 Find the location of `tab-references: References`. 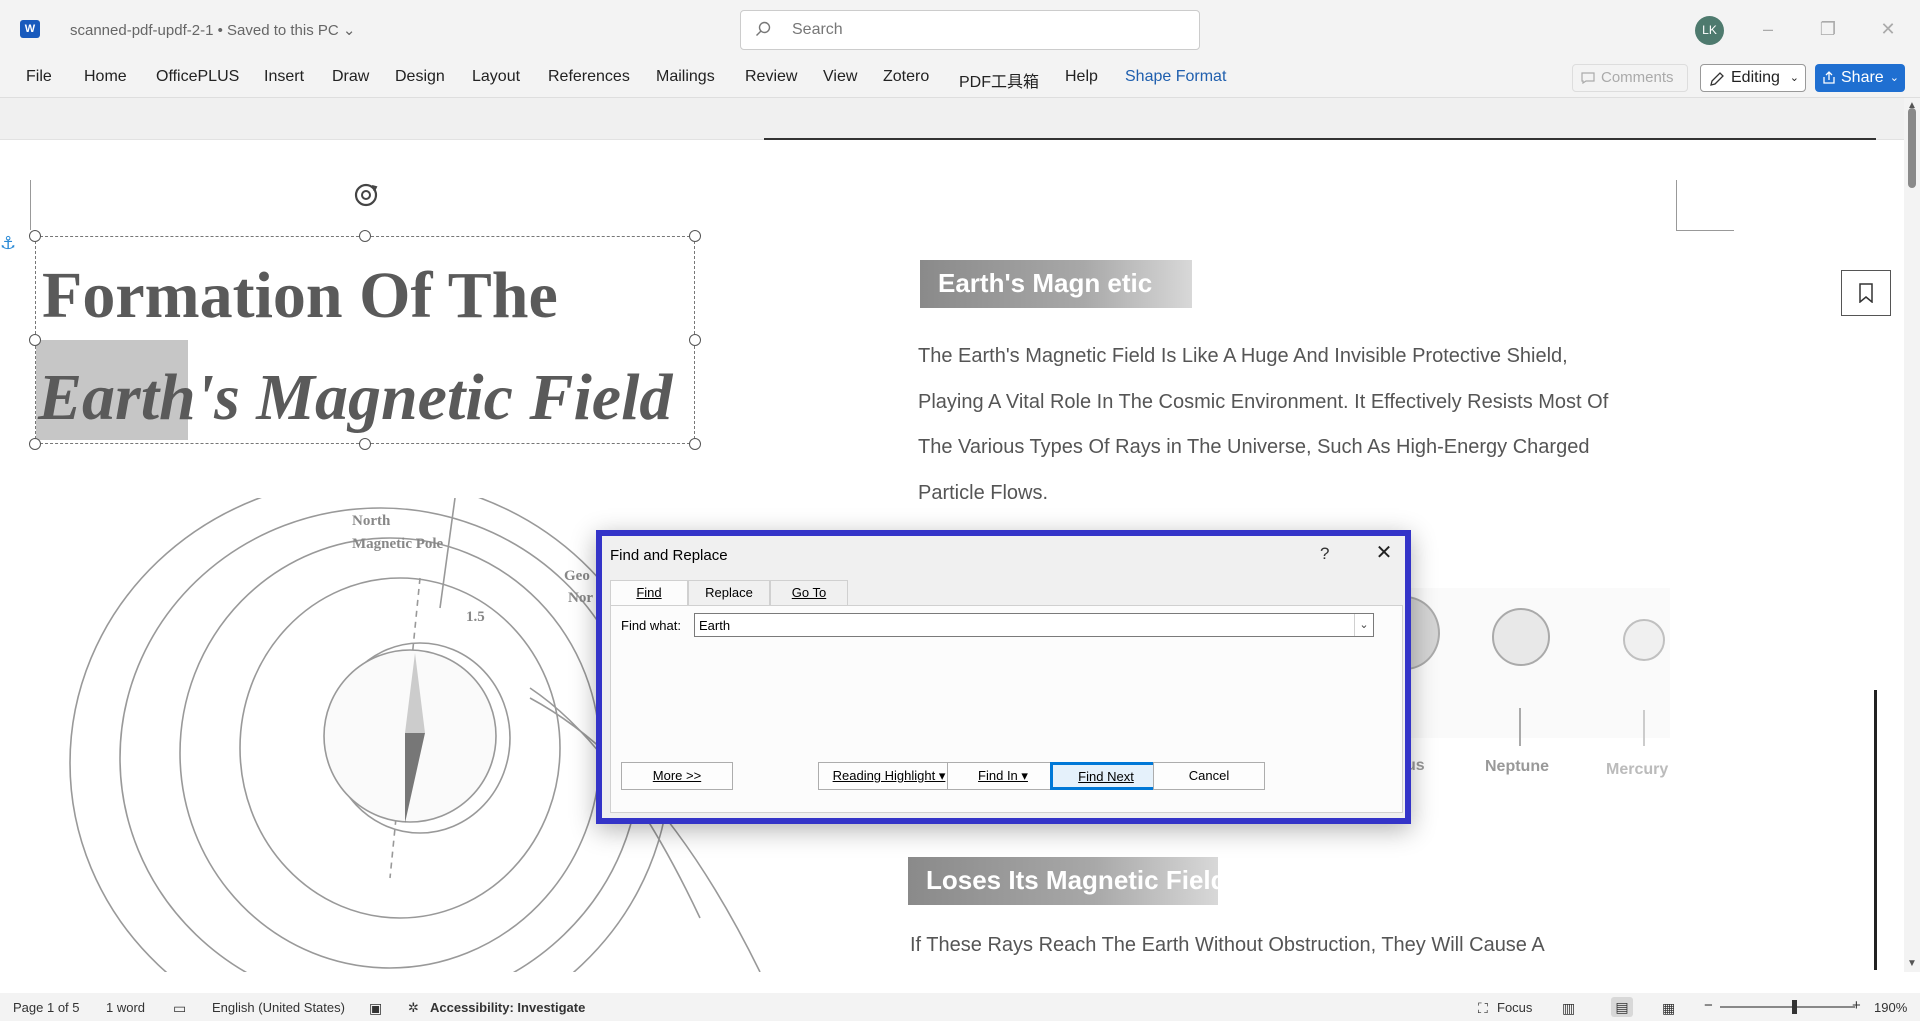

tab-references: References is located at coordinates (589, 77).